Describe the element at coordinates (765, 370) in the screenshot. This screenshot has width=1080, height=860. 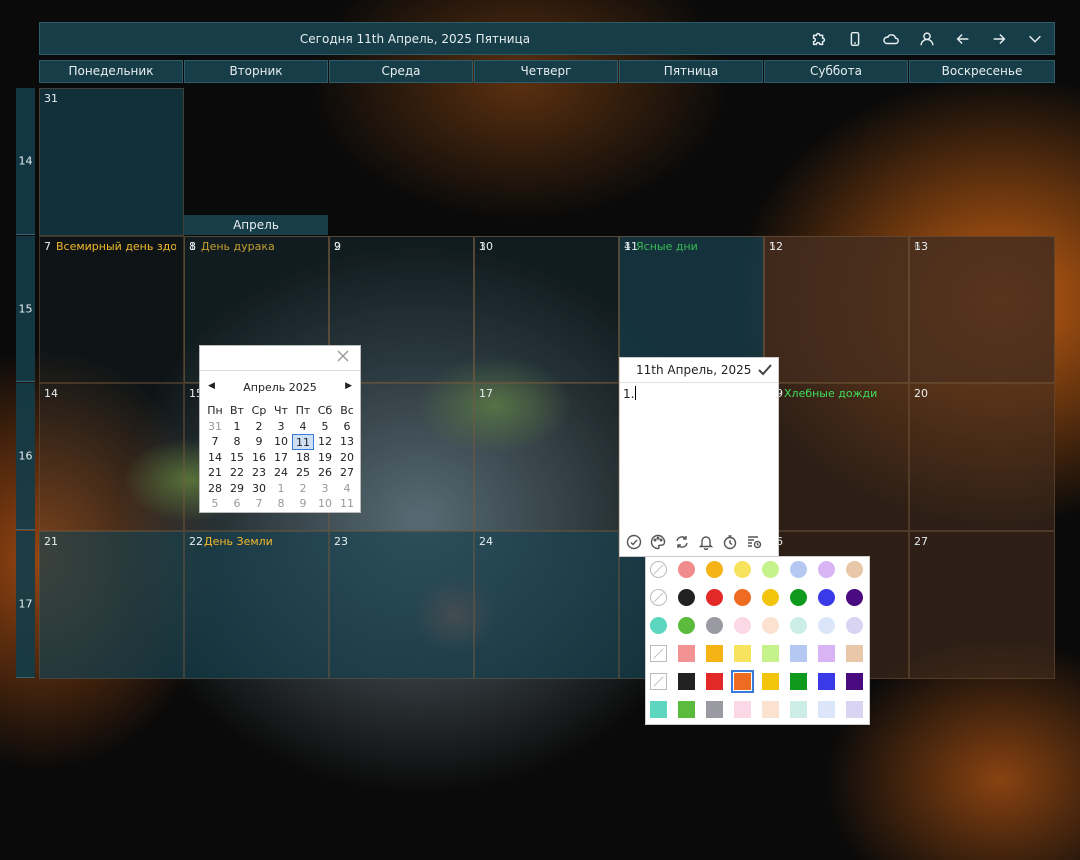
I see `confirm-check-icon` at that location.